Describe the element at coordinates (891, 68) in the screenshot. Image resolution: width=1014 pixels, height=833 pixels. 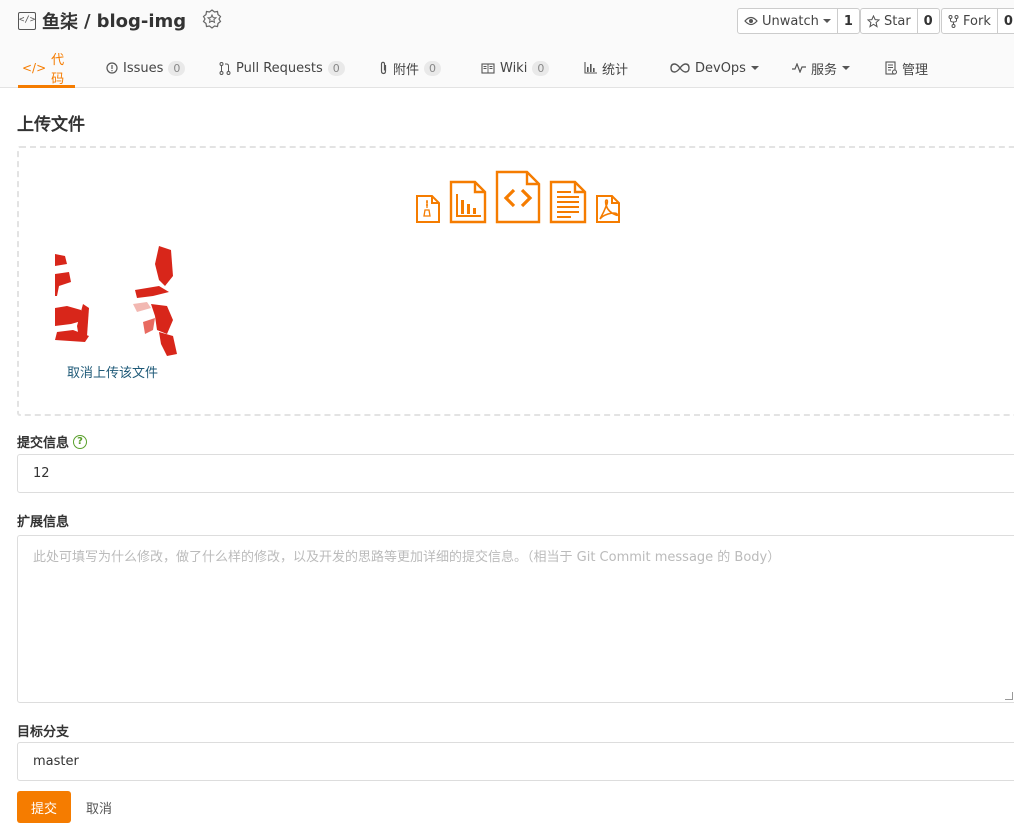
I see `settings-doc-icon` at that location.